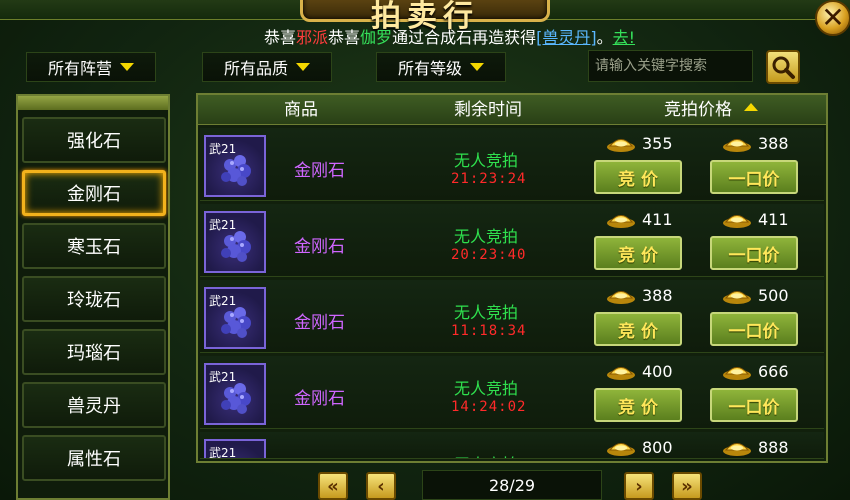  I want to click on marquee-player: 伽罗, so click(376, 37).